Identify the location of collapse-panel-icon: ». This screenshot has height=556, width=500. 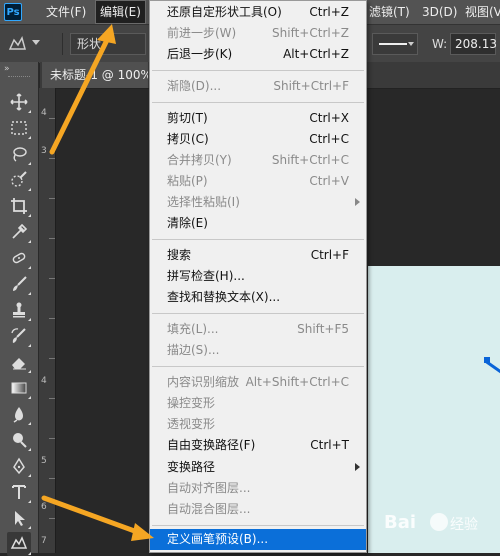
(6, 69).